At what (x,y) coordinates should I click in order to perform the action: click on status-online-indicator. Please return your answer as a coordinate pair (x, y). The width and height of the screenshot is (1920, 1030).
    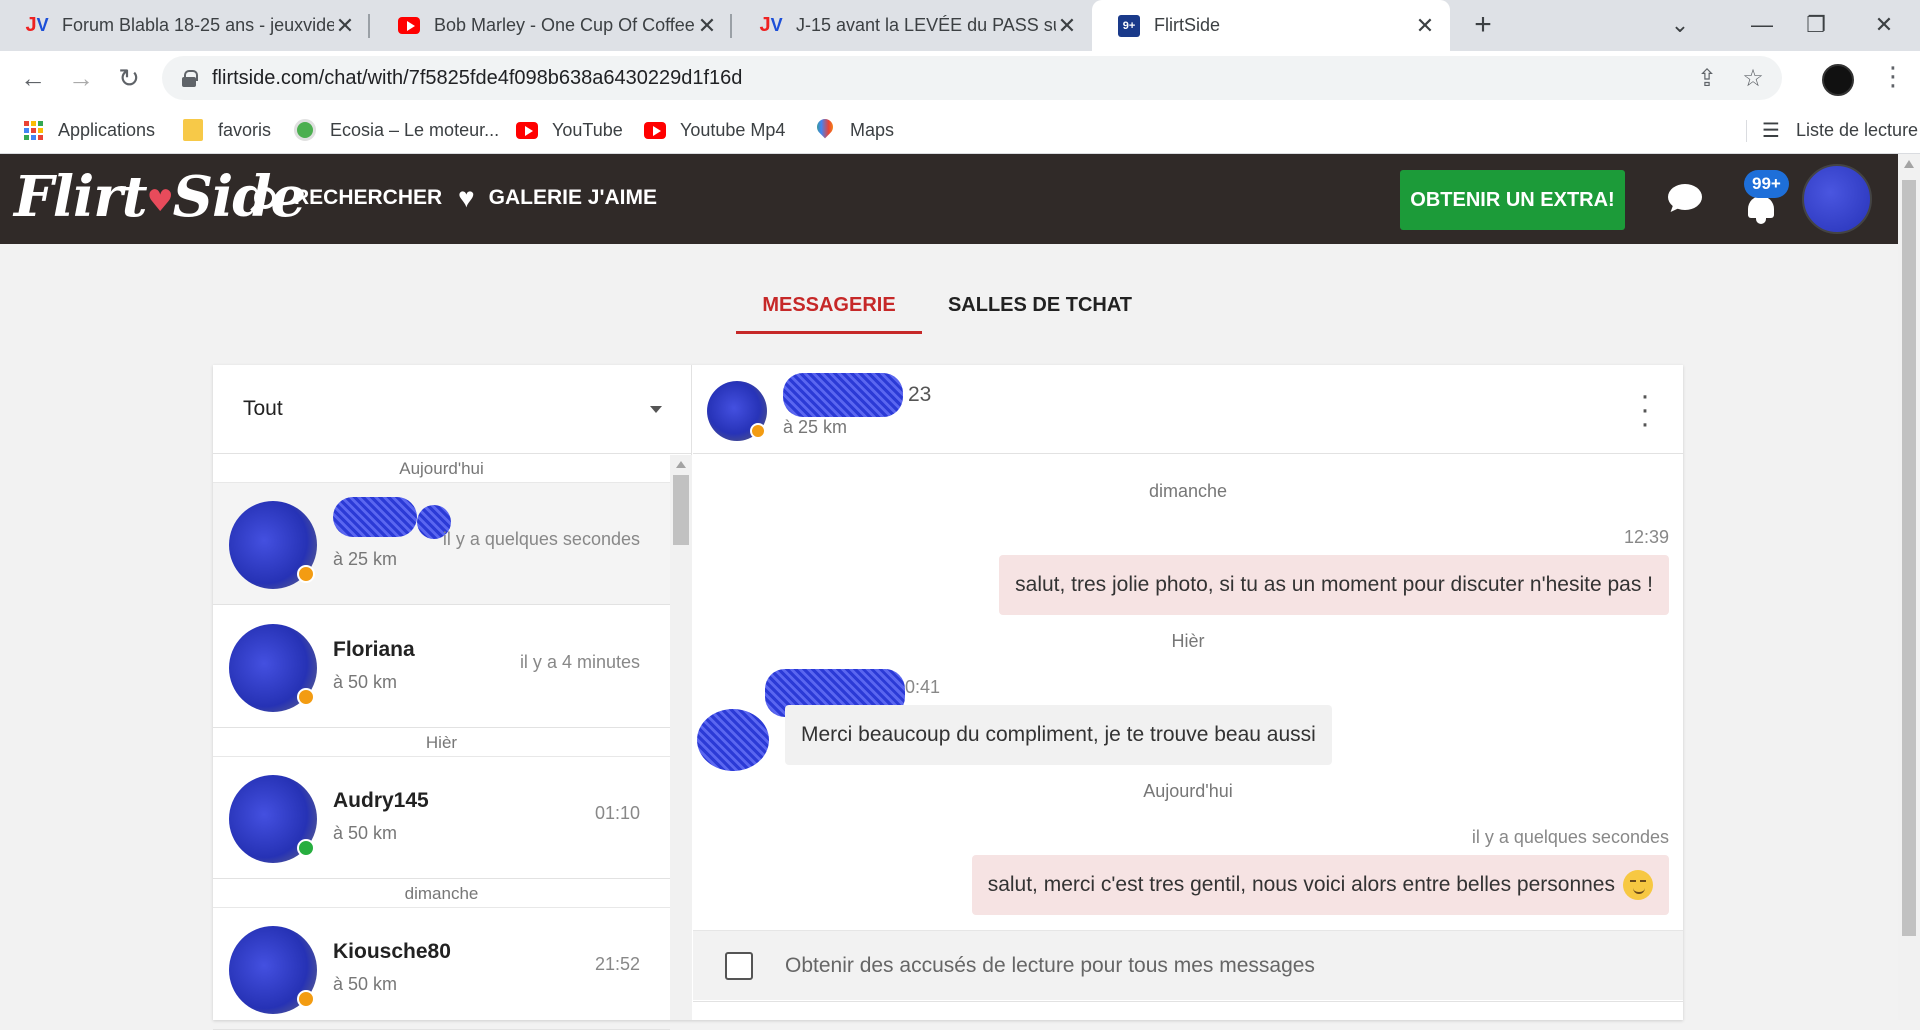
    Looking at the image, I should click on (306, 848).